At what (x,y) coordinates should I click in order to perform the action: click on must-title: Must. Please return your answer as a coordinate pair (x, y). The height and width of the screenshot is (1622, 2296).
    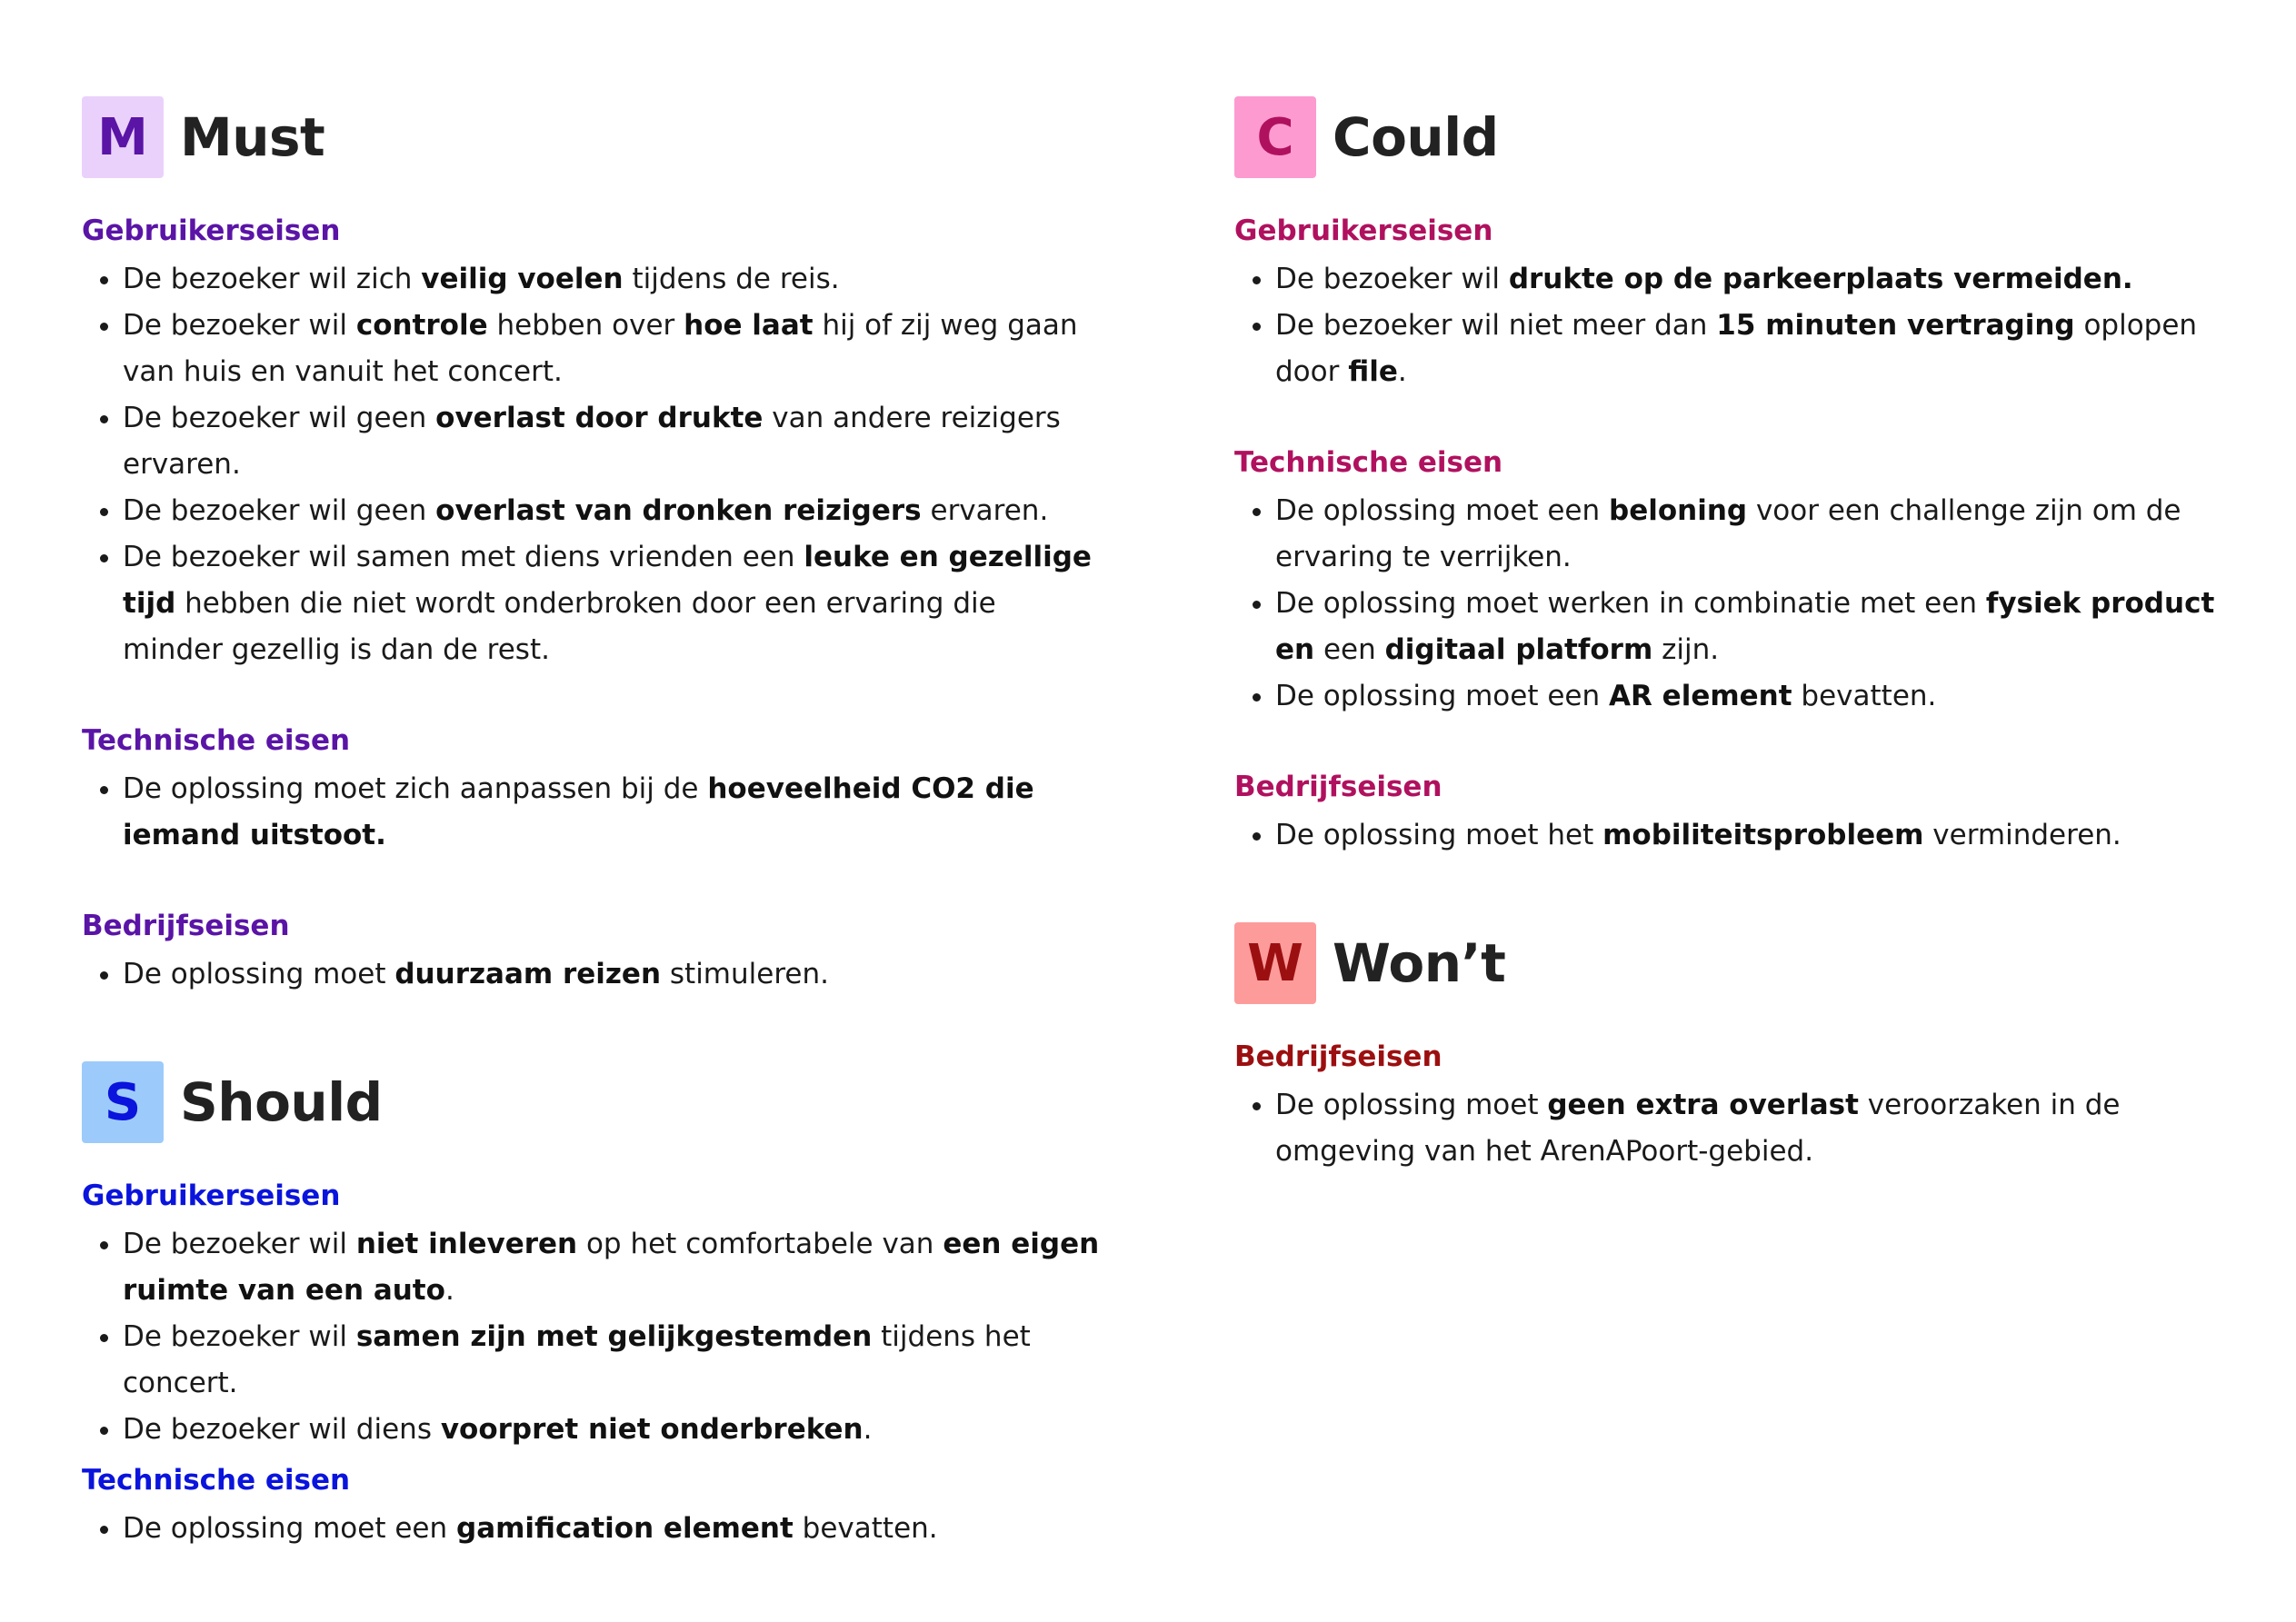
    Looking at the image, I should click on (252, 137).